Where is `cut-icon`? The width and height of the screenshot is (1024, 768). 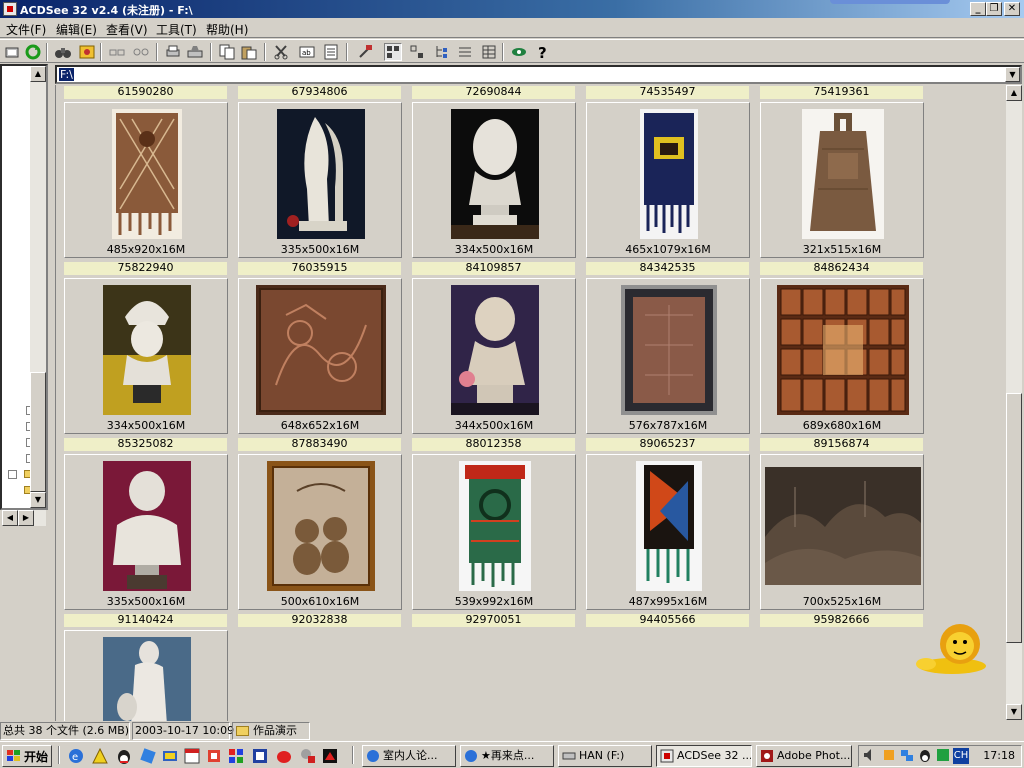
cut-icon is located at coordinates (281, 52).